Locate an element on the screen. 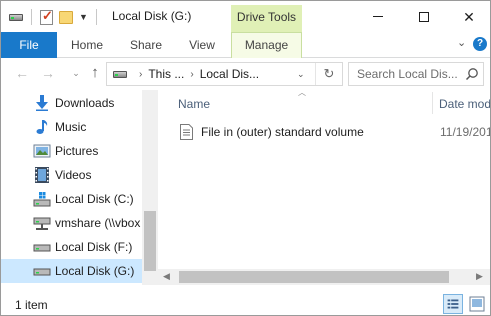 The image size is (491, 316). tab-file: File is located at coordinates (29, 45).